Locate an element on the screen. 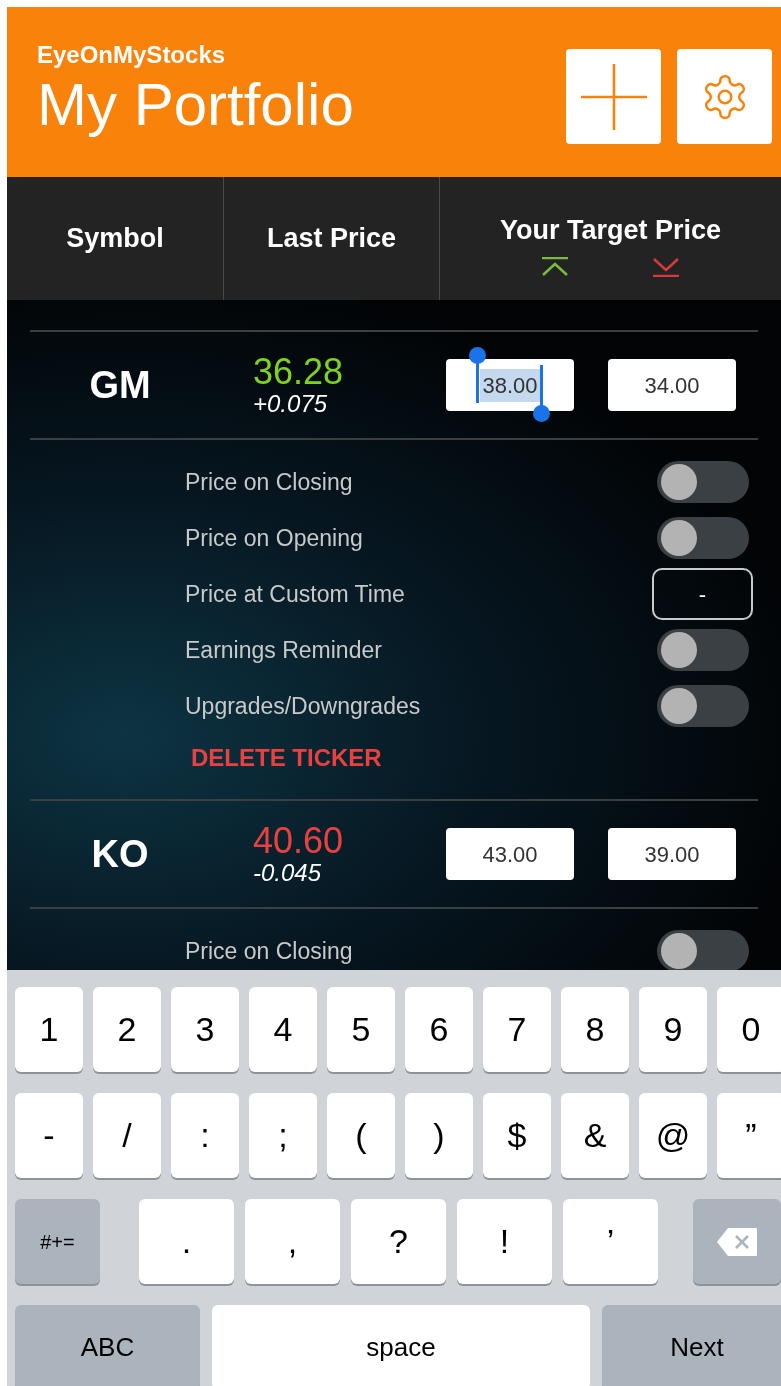  stock-symbol: GM is located at coordinates (120, 385).